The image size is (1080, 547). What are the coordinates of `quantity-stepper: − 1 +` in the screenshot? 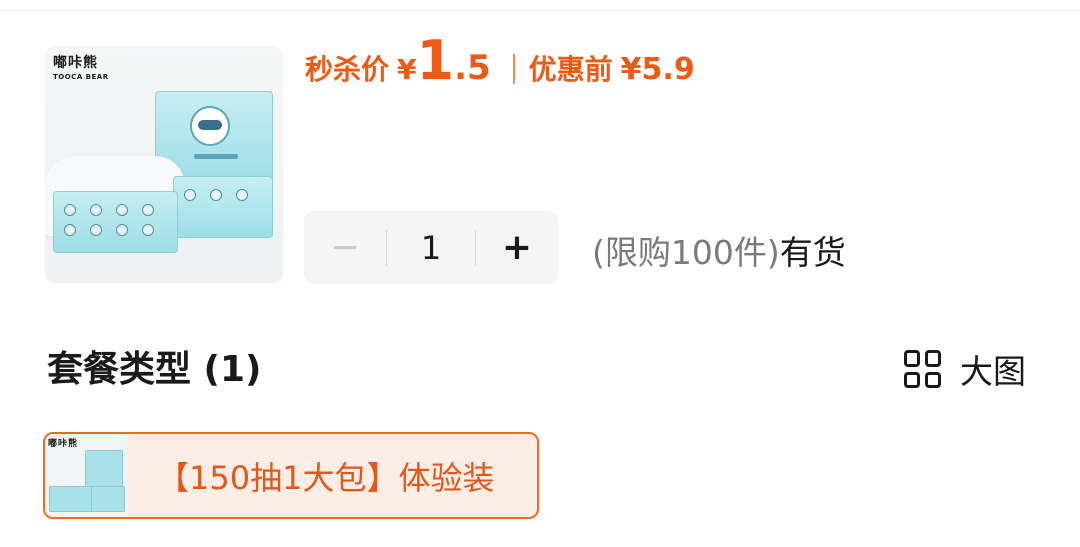 It's located at (431, 247).